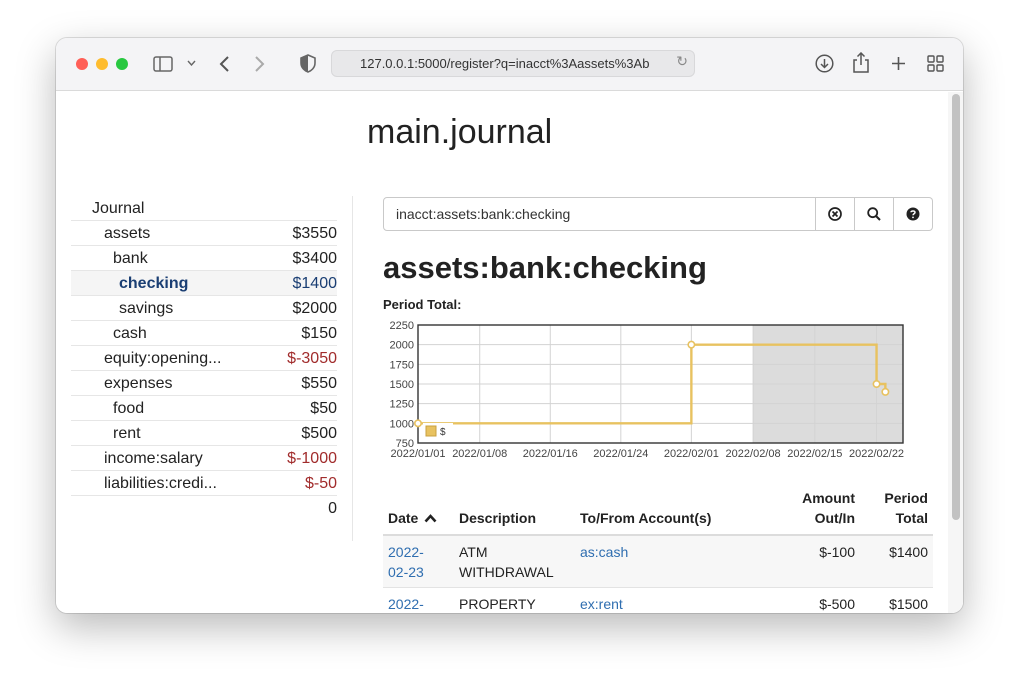 This screenshot has height=687, width=1019. What do you see at coordinates (675, 600) in the screenshot?
I see `account-cell: ex:rent` at bounding box center [675, 600].